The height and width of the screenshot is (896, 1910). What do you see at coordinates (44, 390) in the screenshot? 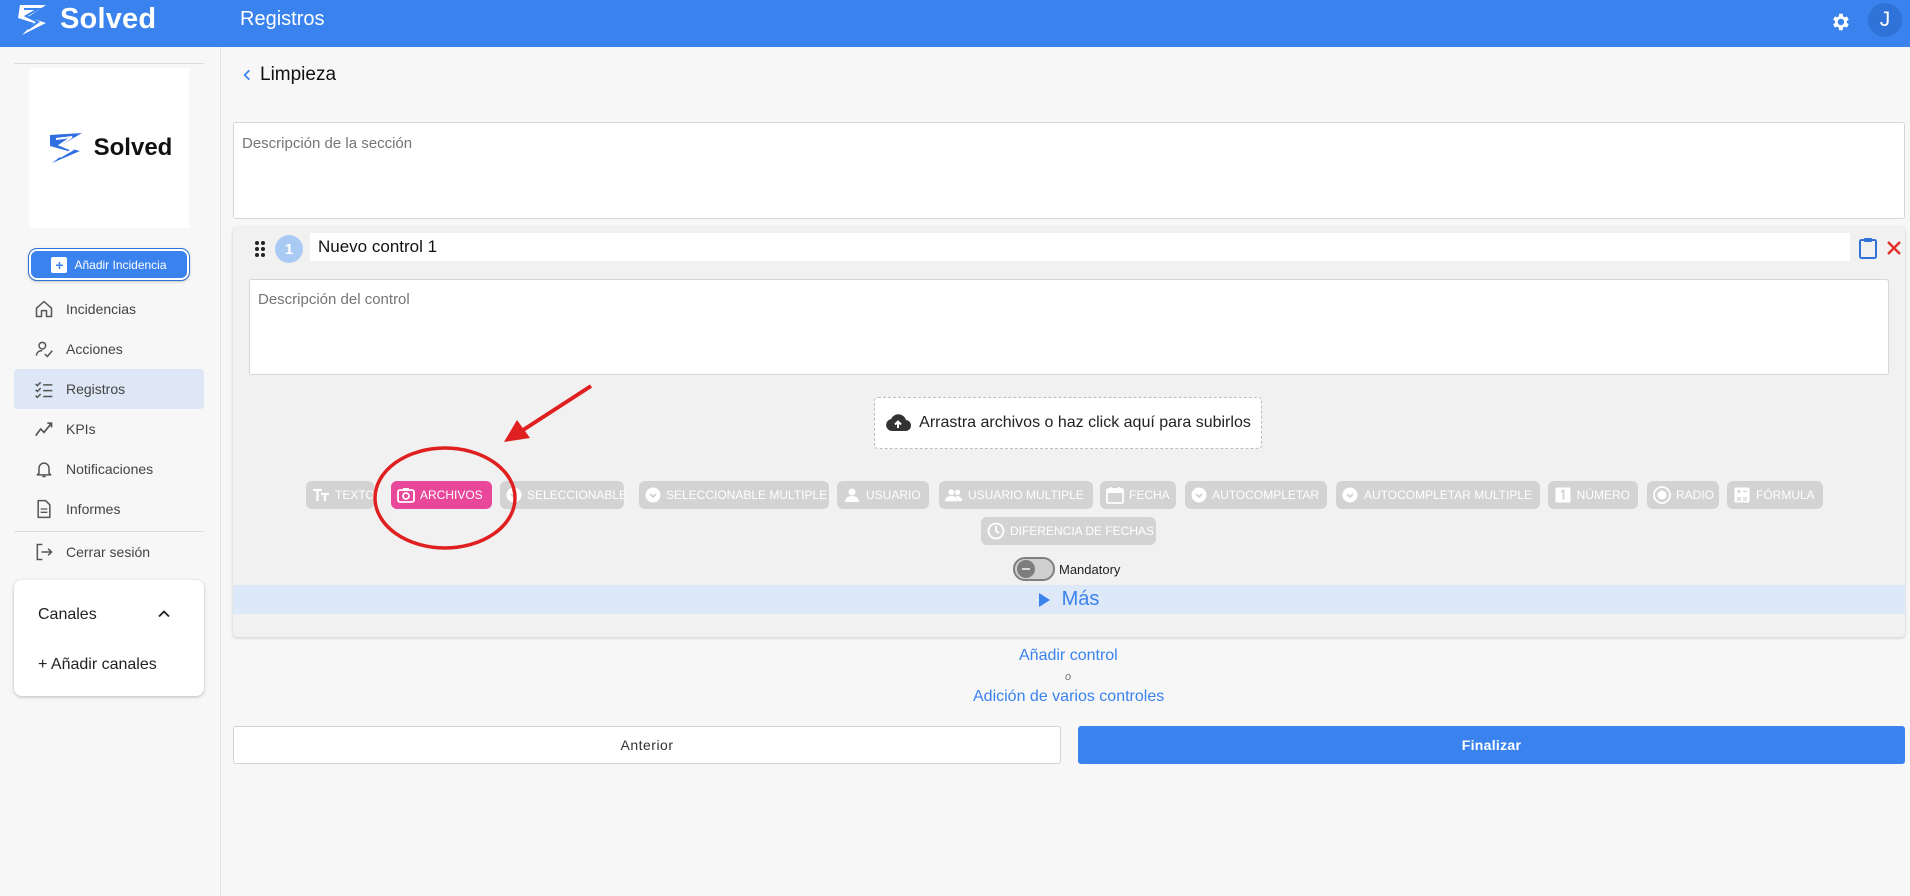
I see `checklist-icon` at bounding box center [44, 390].